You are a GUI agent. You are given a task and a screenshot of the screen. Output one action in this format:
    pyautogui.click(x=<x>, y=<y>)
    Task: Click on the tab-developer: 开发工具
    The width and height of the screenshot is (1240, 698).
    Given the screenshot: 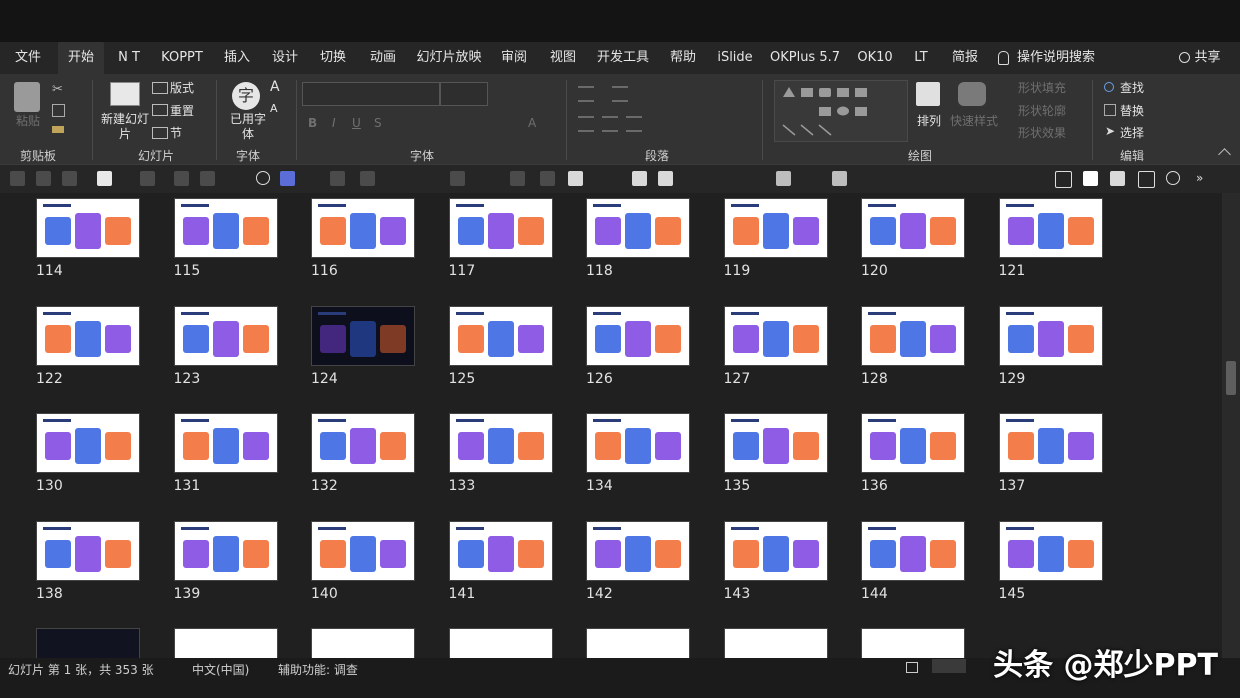 What is the action you would take?
    pyautogui.click(x=623, y=58)
    